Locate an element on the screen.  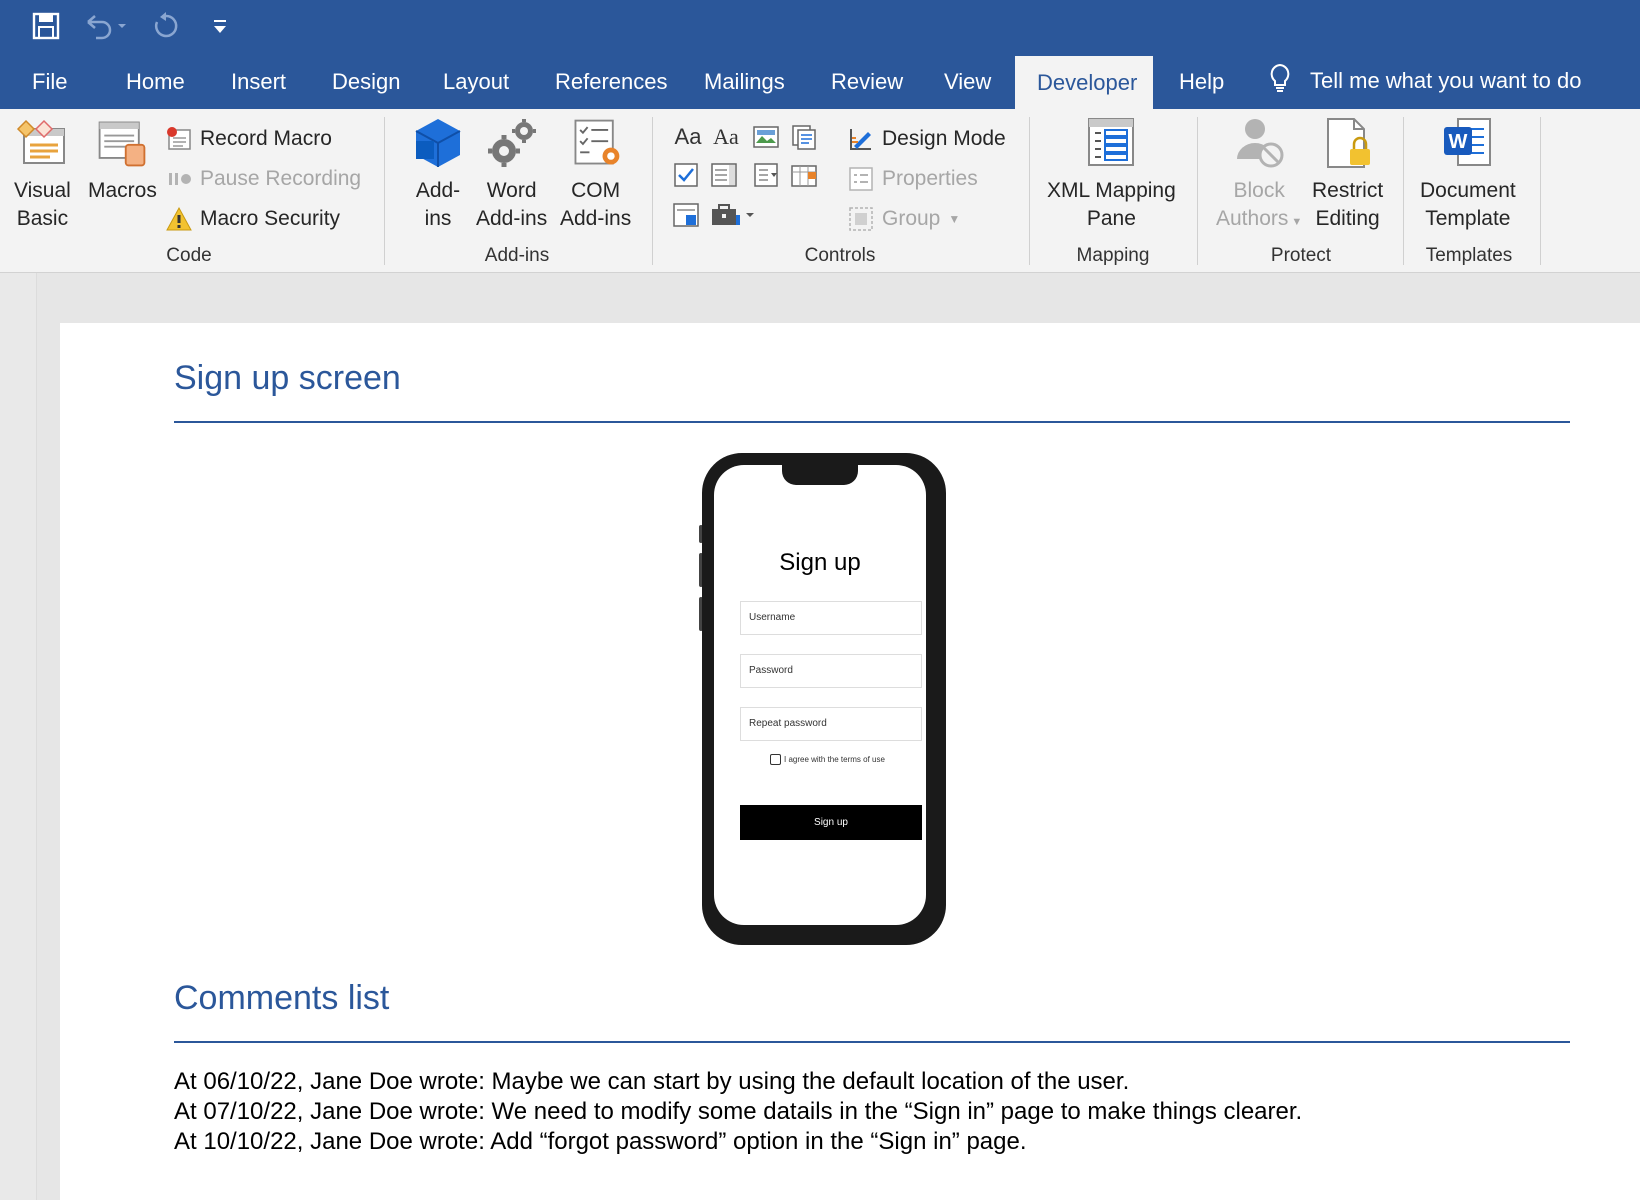
repeating-section-control-icon is located at coordinates (686, 215).